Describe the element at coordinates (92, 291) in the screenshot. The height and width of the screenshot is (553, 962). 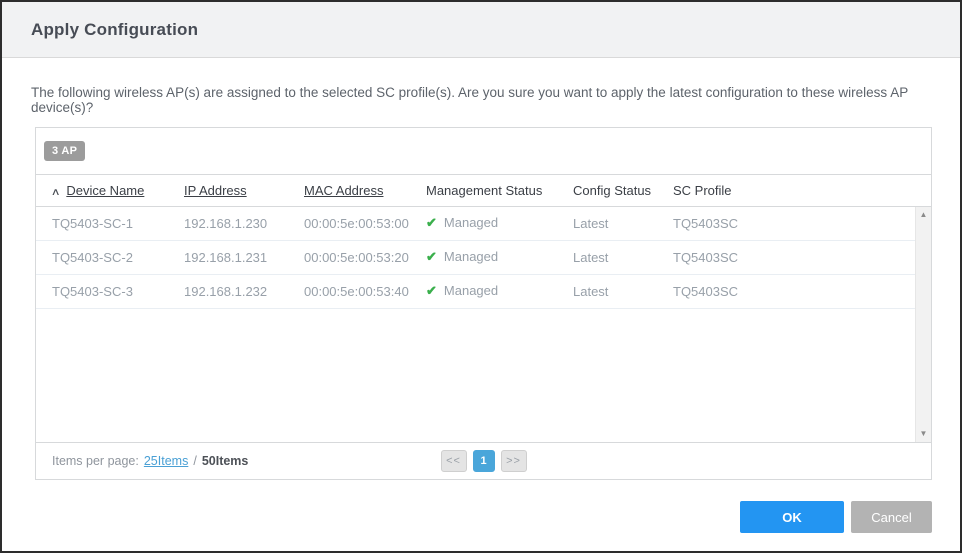
I see `cell-device-name: TQ5403-SC-3` at that location.